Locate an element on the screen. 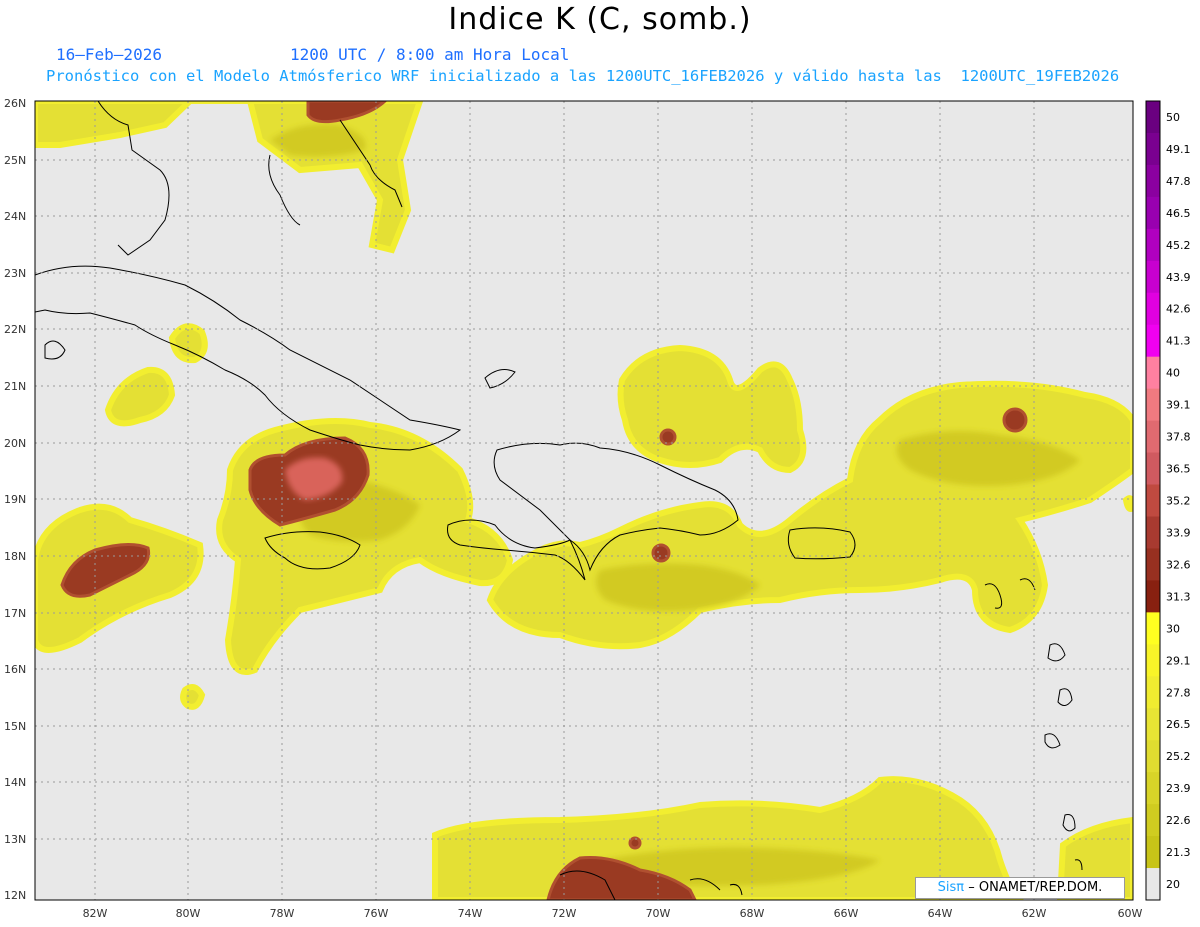 The image size is (1200, 927). colorbar-label: 49.1 is located at coordinates (1178, 149).